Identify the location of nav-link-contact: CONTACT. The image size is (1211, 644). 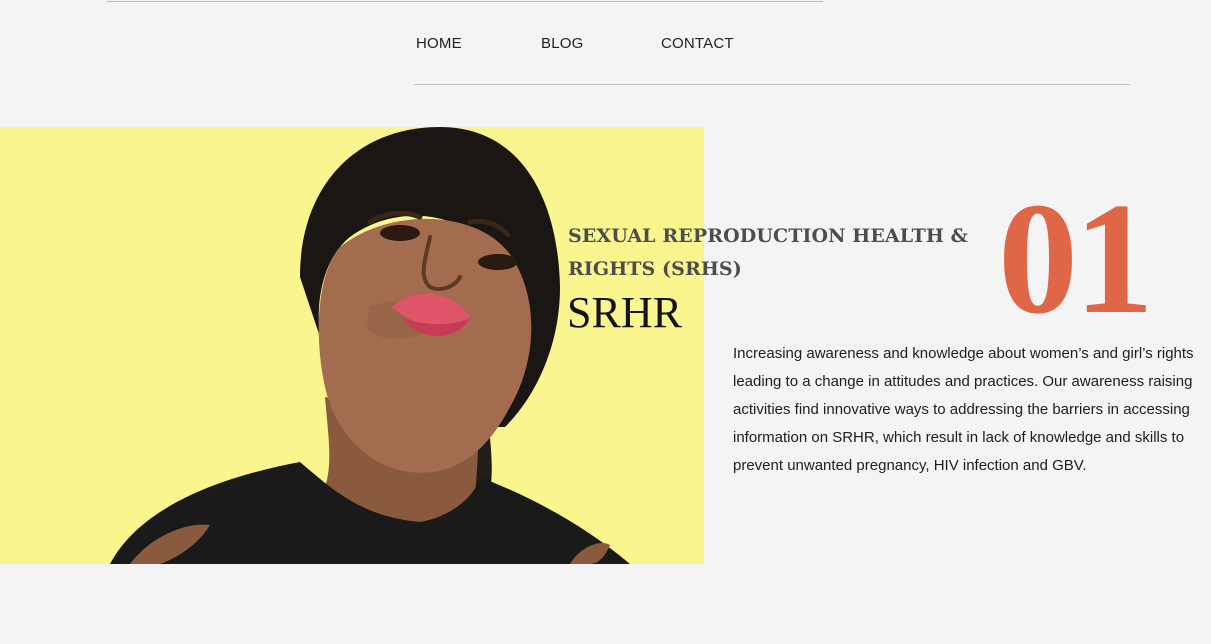
(697, 43).